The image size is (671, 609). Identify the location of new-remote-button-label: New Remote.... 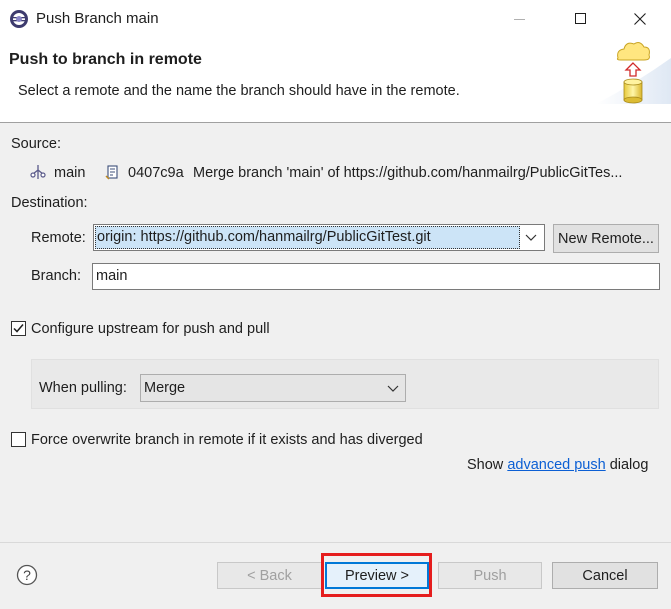
(606, 238).